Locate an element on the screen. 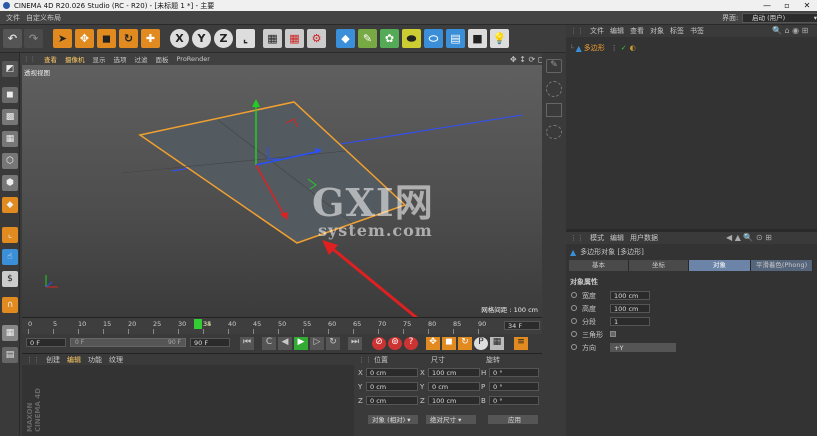 The width and height of the screenshot is (817, 436). go-to-end-icon: ⏭ is located at coordinates (355, 343).